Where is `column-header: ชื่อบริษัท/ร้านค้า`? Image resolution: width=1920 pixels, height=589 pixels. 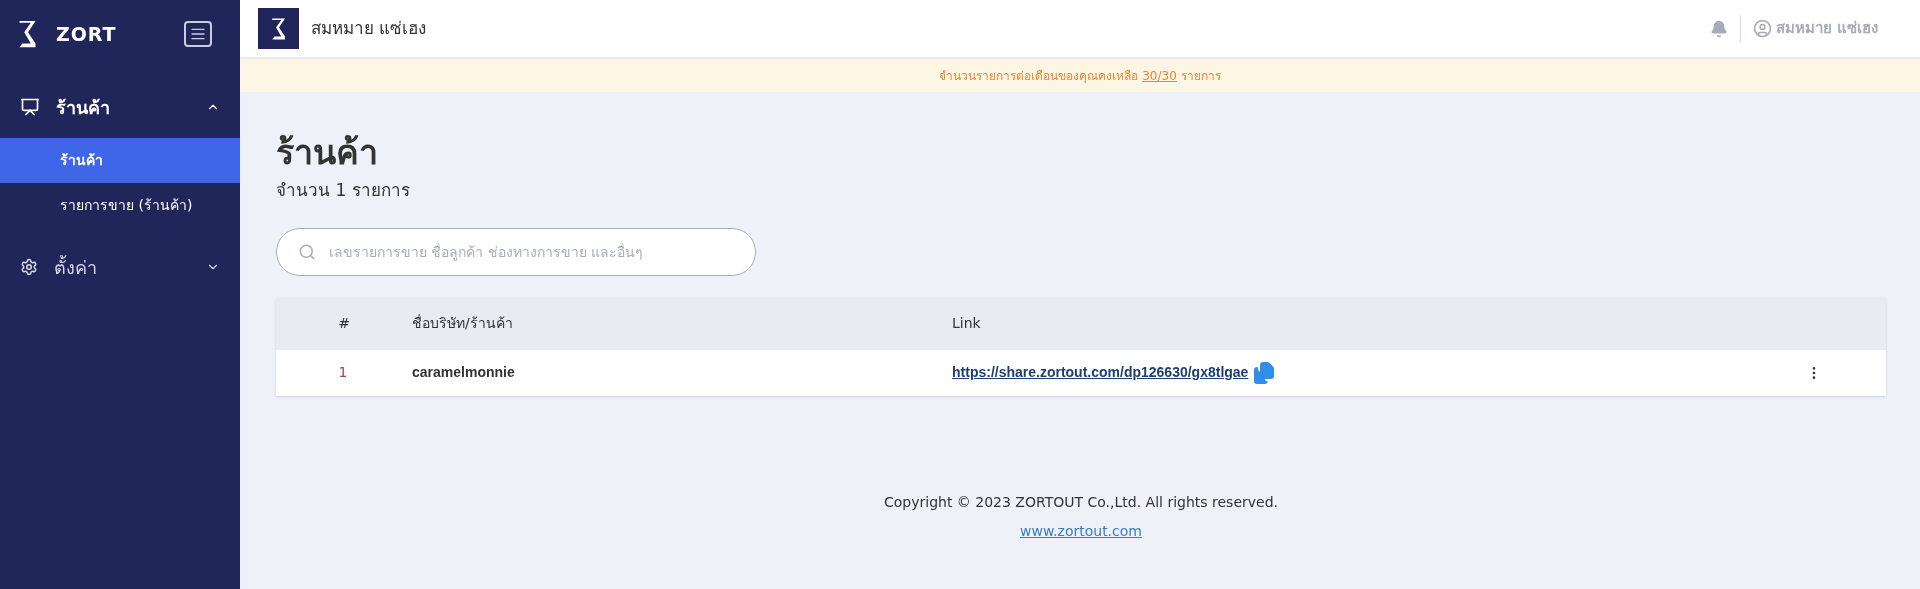
column-header: ชื่อบริษัท/ร้านค้า is located at coordinates (462, 323).